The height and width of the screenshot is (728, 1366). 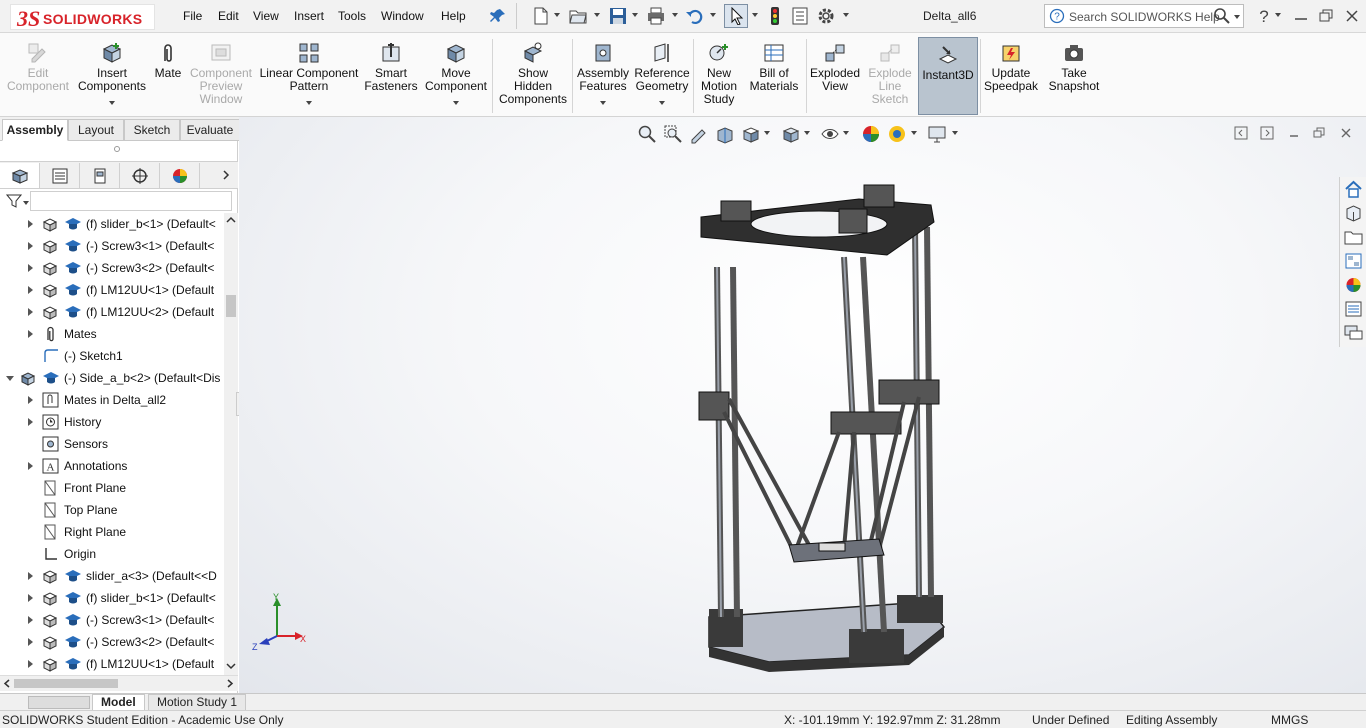 I want to click on viewport-restore-icon, so click(x=1319, y=133).